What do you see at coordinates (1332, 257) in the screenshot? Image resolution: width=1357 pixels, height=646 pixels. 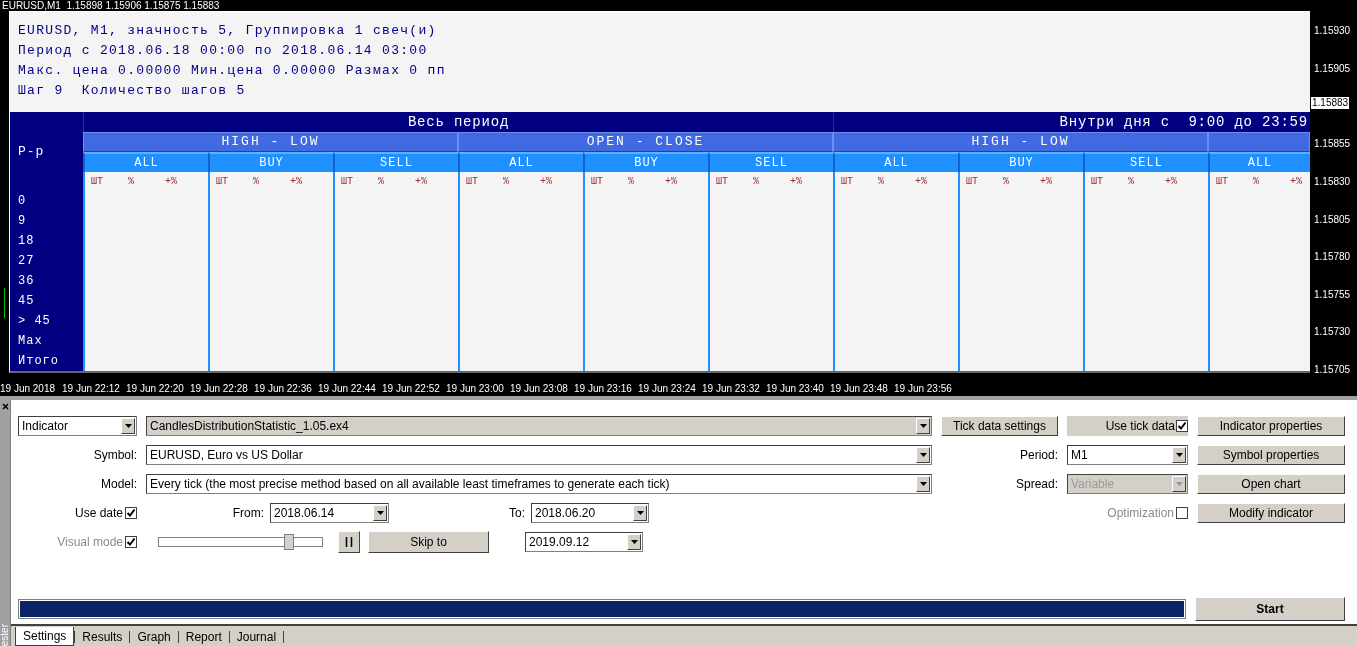 I see `price-label: 1.15780` at bounding box center [1332, 257].